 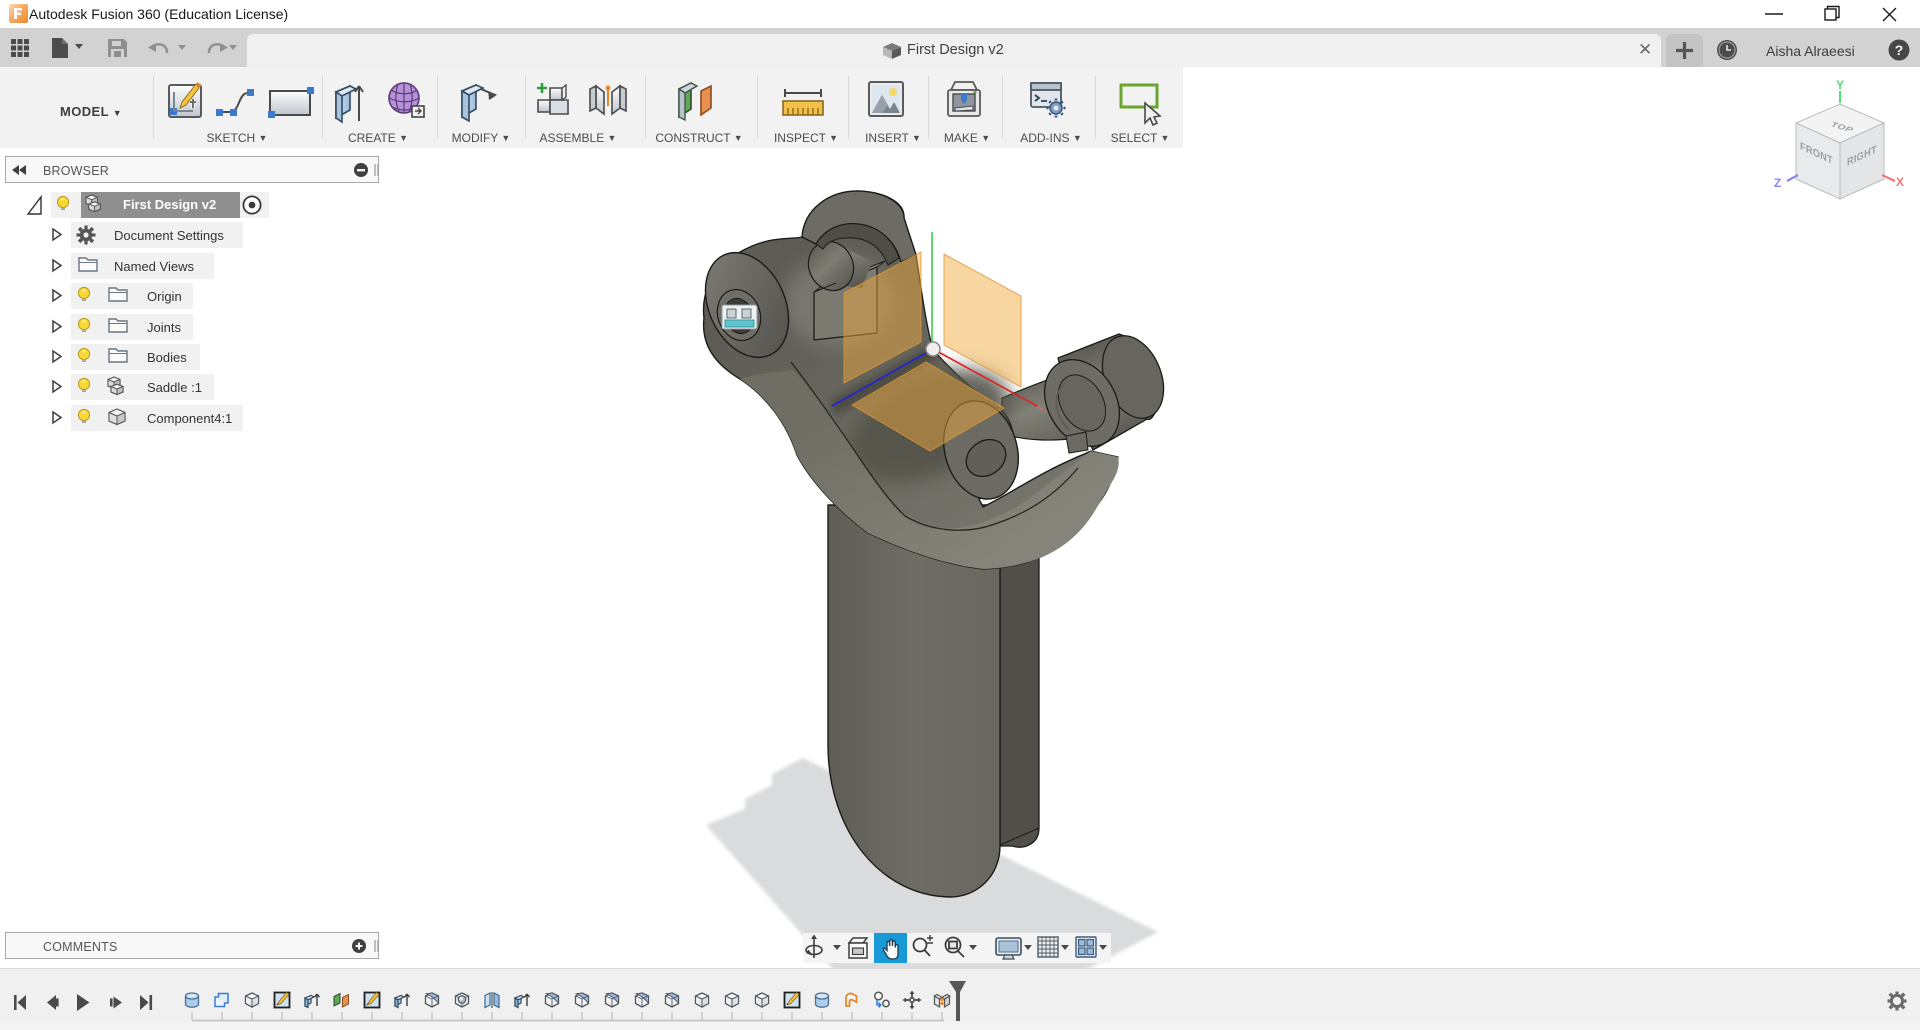 What do you see at coordinates (1900, 182) in the screenshot?
I see `svg-text: X` at bounding box center [1900, 182].